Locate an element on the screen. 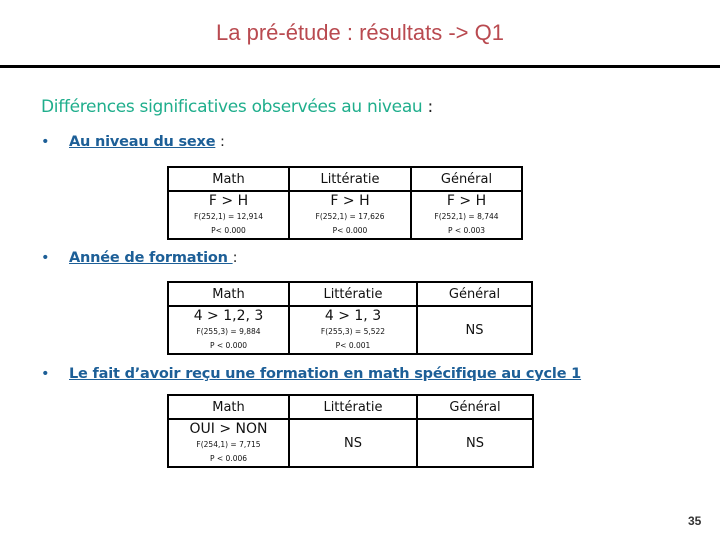  cell-math: 4 > 1,2, 3 F(255,3) = 9,884 P < 0.000 is located at coordinates (228, 330).